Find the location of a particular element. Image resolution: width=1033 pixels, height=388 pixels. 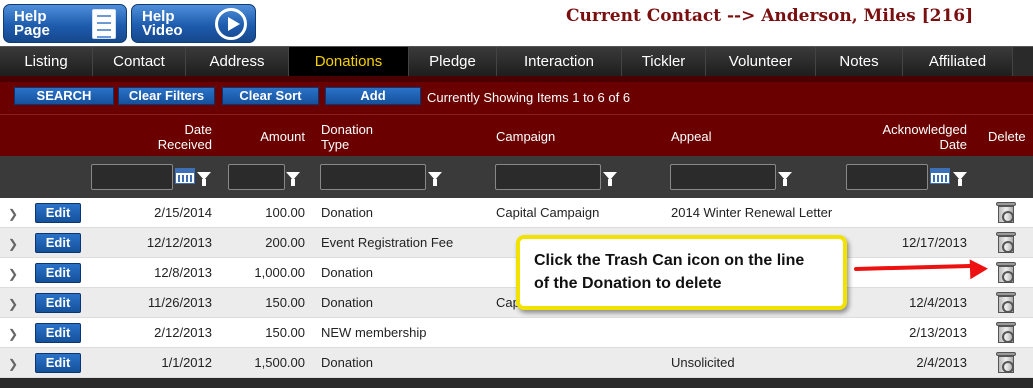

col-amount: Amount is located at coordinates (267, 136).